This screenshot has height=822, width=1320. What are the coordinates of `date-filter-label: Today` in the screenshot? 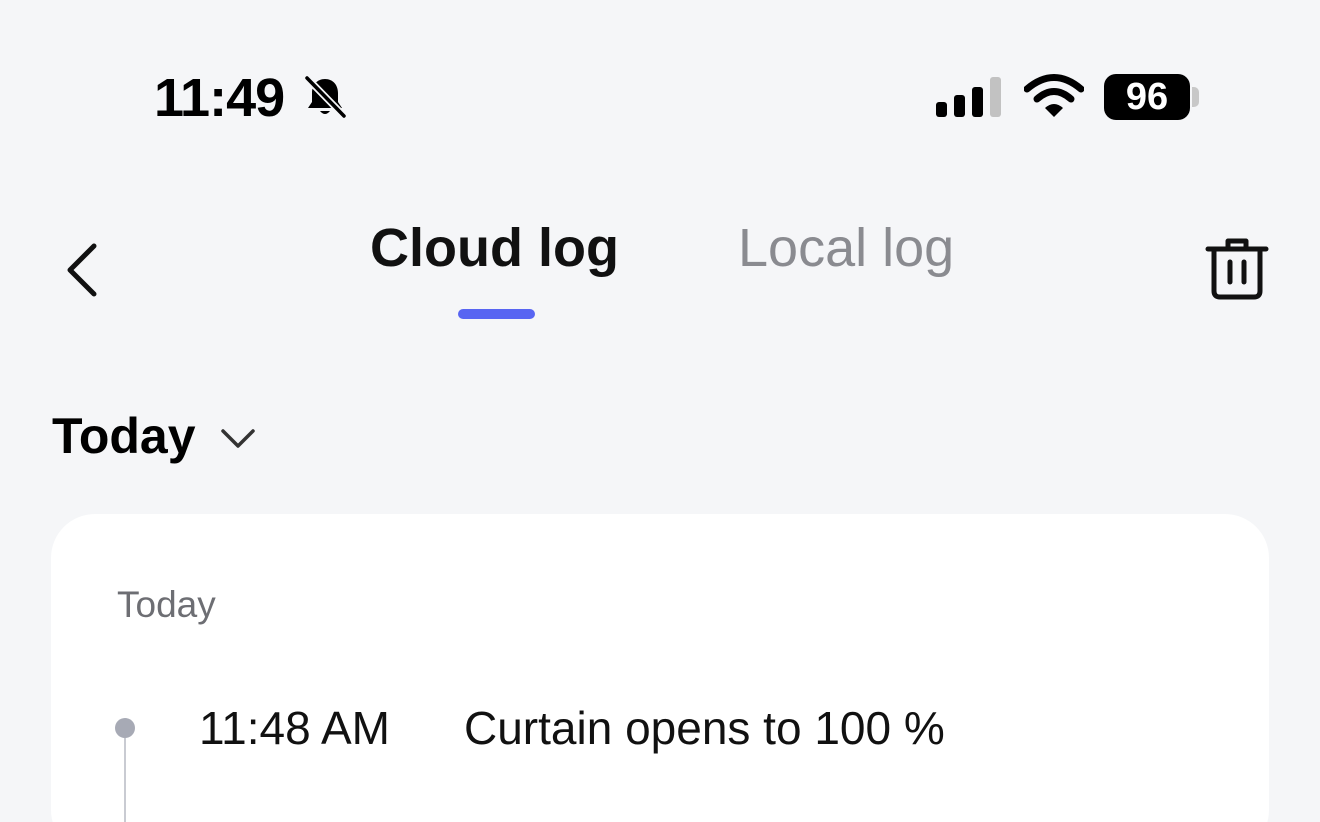 It's located at (124, 436).